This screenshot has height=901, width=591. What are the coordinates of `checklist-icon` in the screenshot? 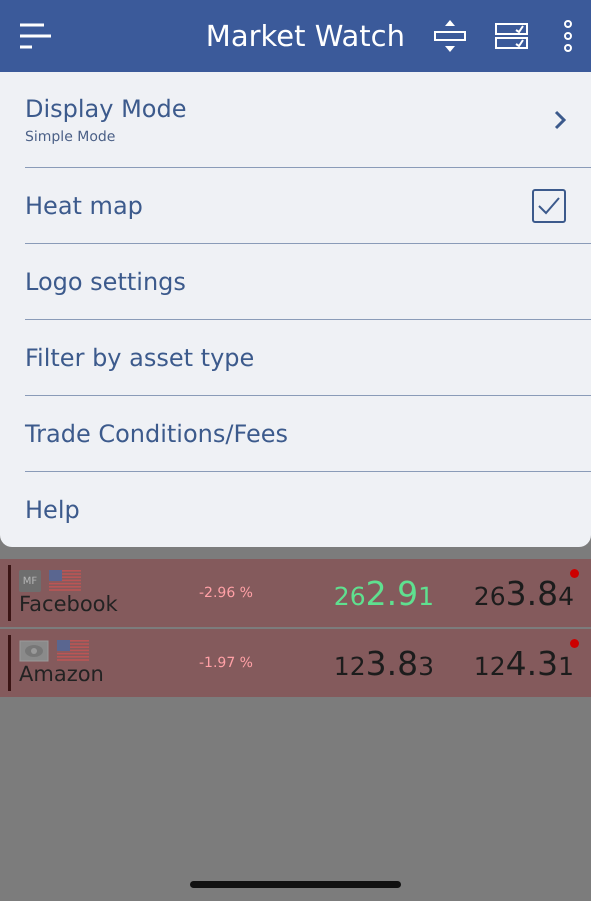 It's located at (512, 36).